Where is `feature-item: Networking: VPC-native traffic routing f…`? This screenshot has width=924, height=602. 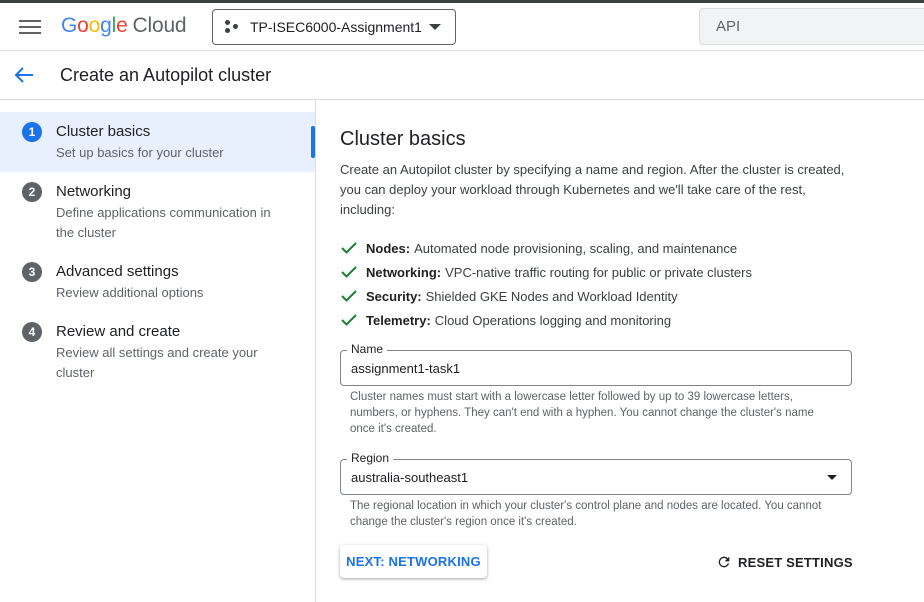 feature-item: Networking: VPC-native traffic routing f… is located at coordinates (620, 272).